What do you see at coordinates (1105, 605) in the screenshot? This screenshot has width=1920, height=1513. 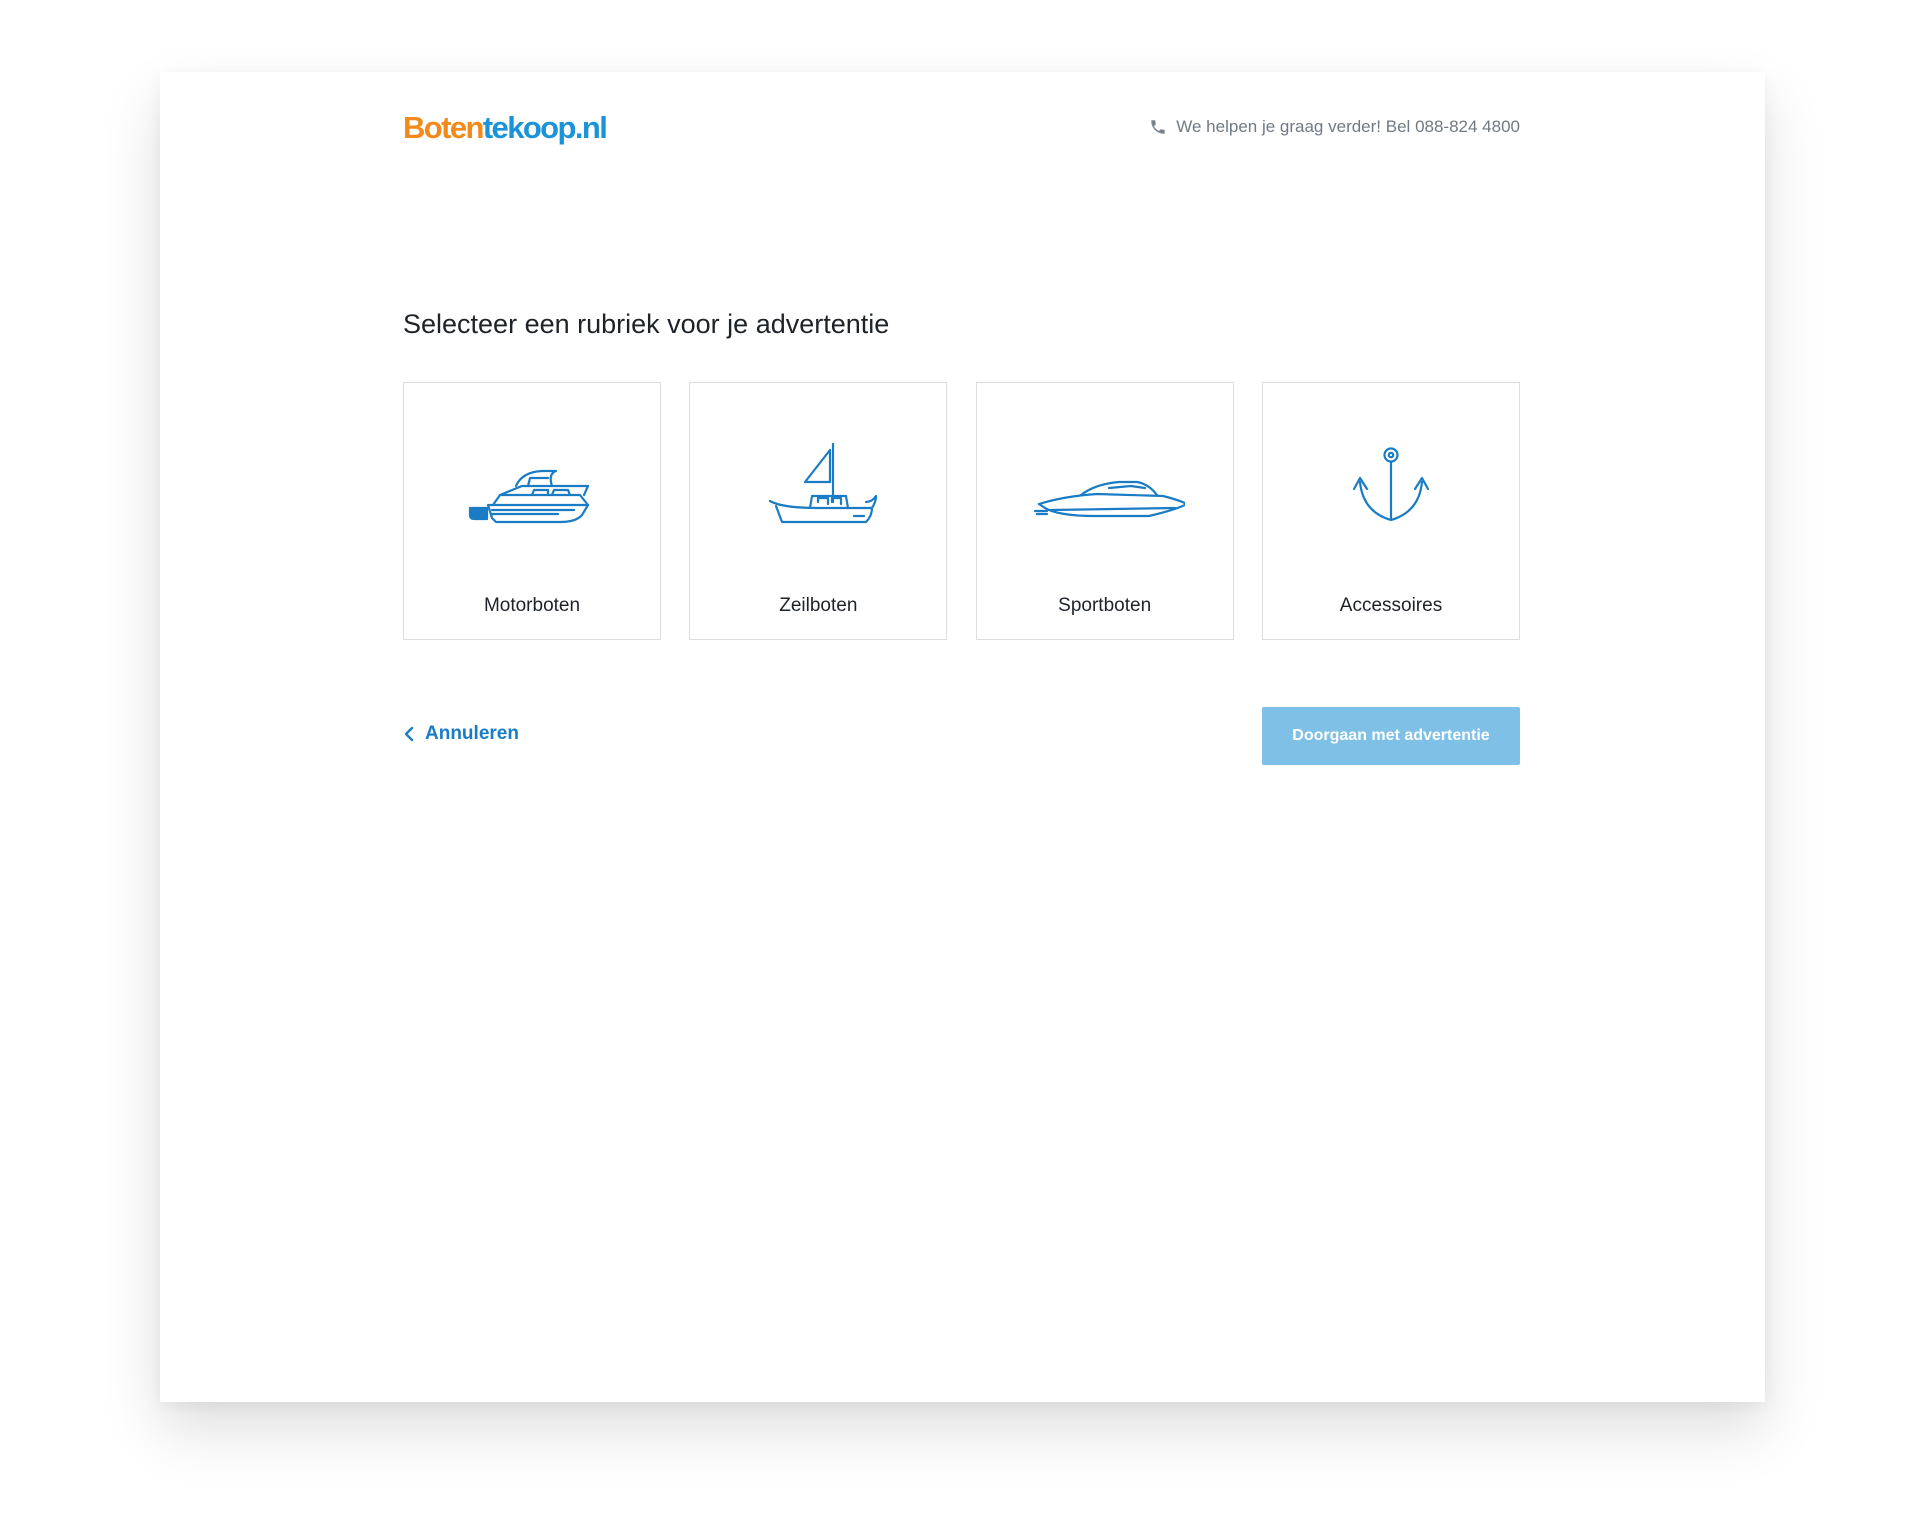 I see `category-label: Sportboten` at bounding box center [1105, 605].